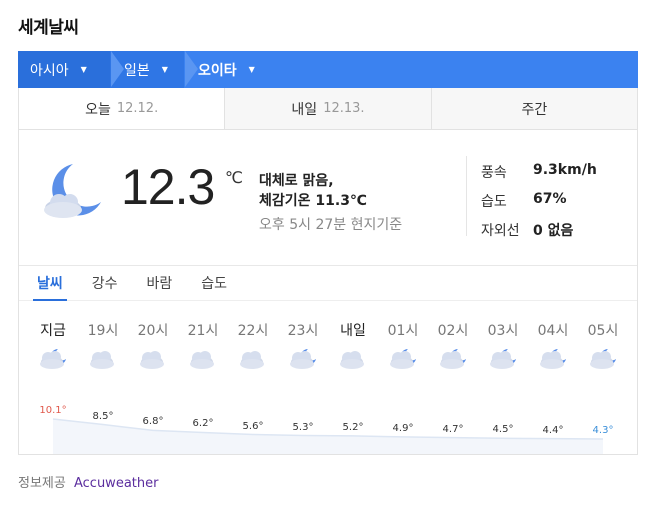 Image resolution: width=658 pixels, height=509 pixels. Describe the element at coordinates (453, 331) in the screenshot. I see `hour-label: 02시` at that location.